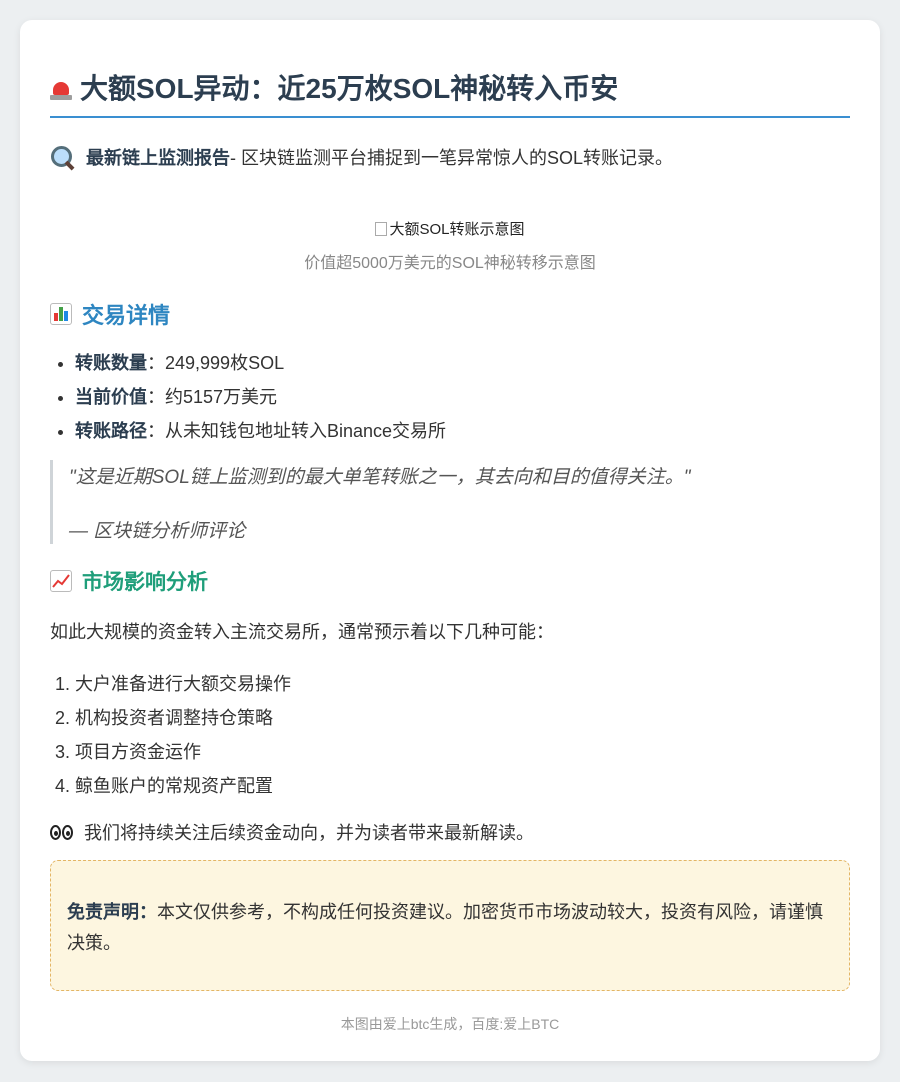 This screenshot has height=1082, width=900. Describe the element at coordinates (450, 1024) in the screenshot. I see `footer-note: 本图由爱上btc生成，百度:爱上BTC` at that location.